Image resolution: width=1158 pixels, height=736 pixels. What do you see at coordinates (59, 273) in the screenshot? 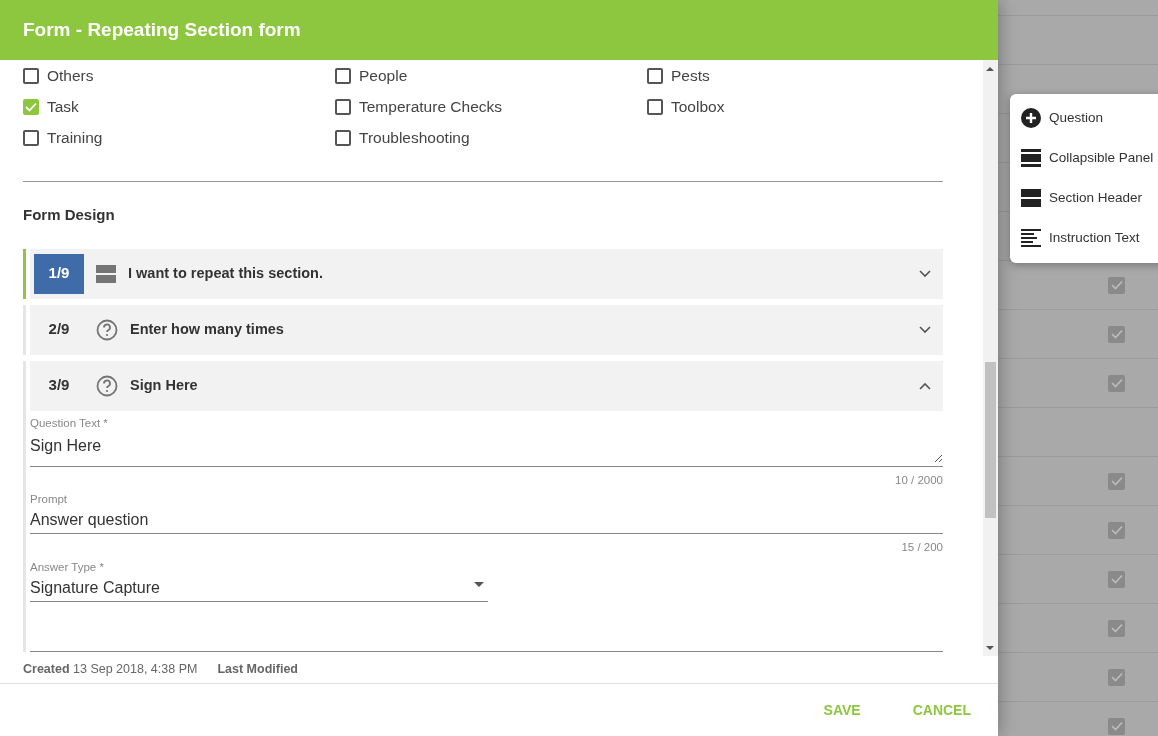
I see `item-number: 1/9` at bounding box center [59, 273].